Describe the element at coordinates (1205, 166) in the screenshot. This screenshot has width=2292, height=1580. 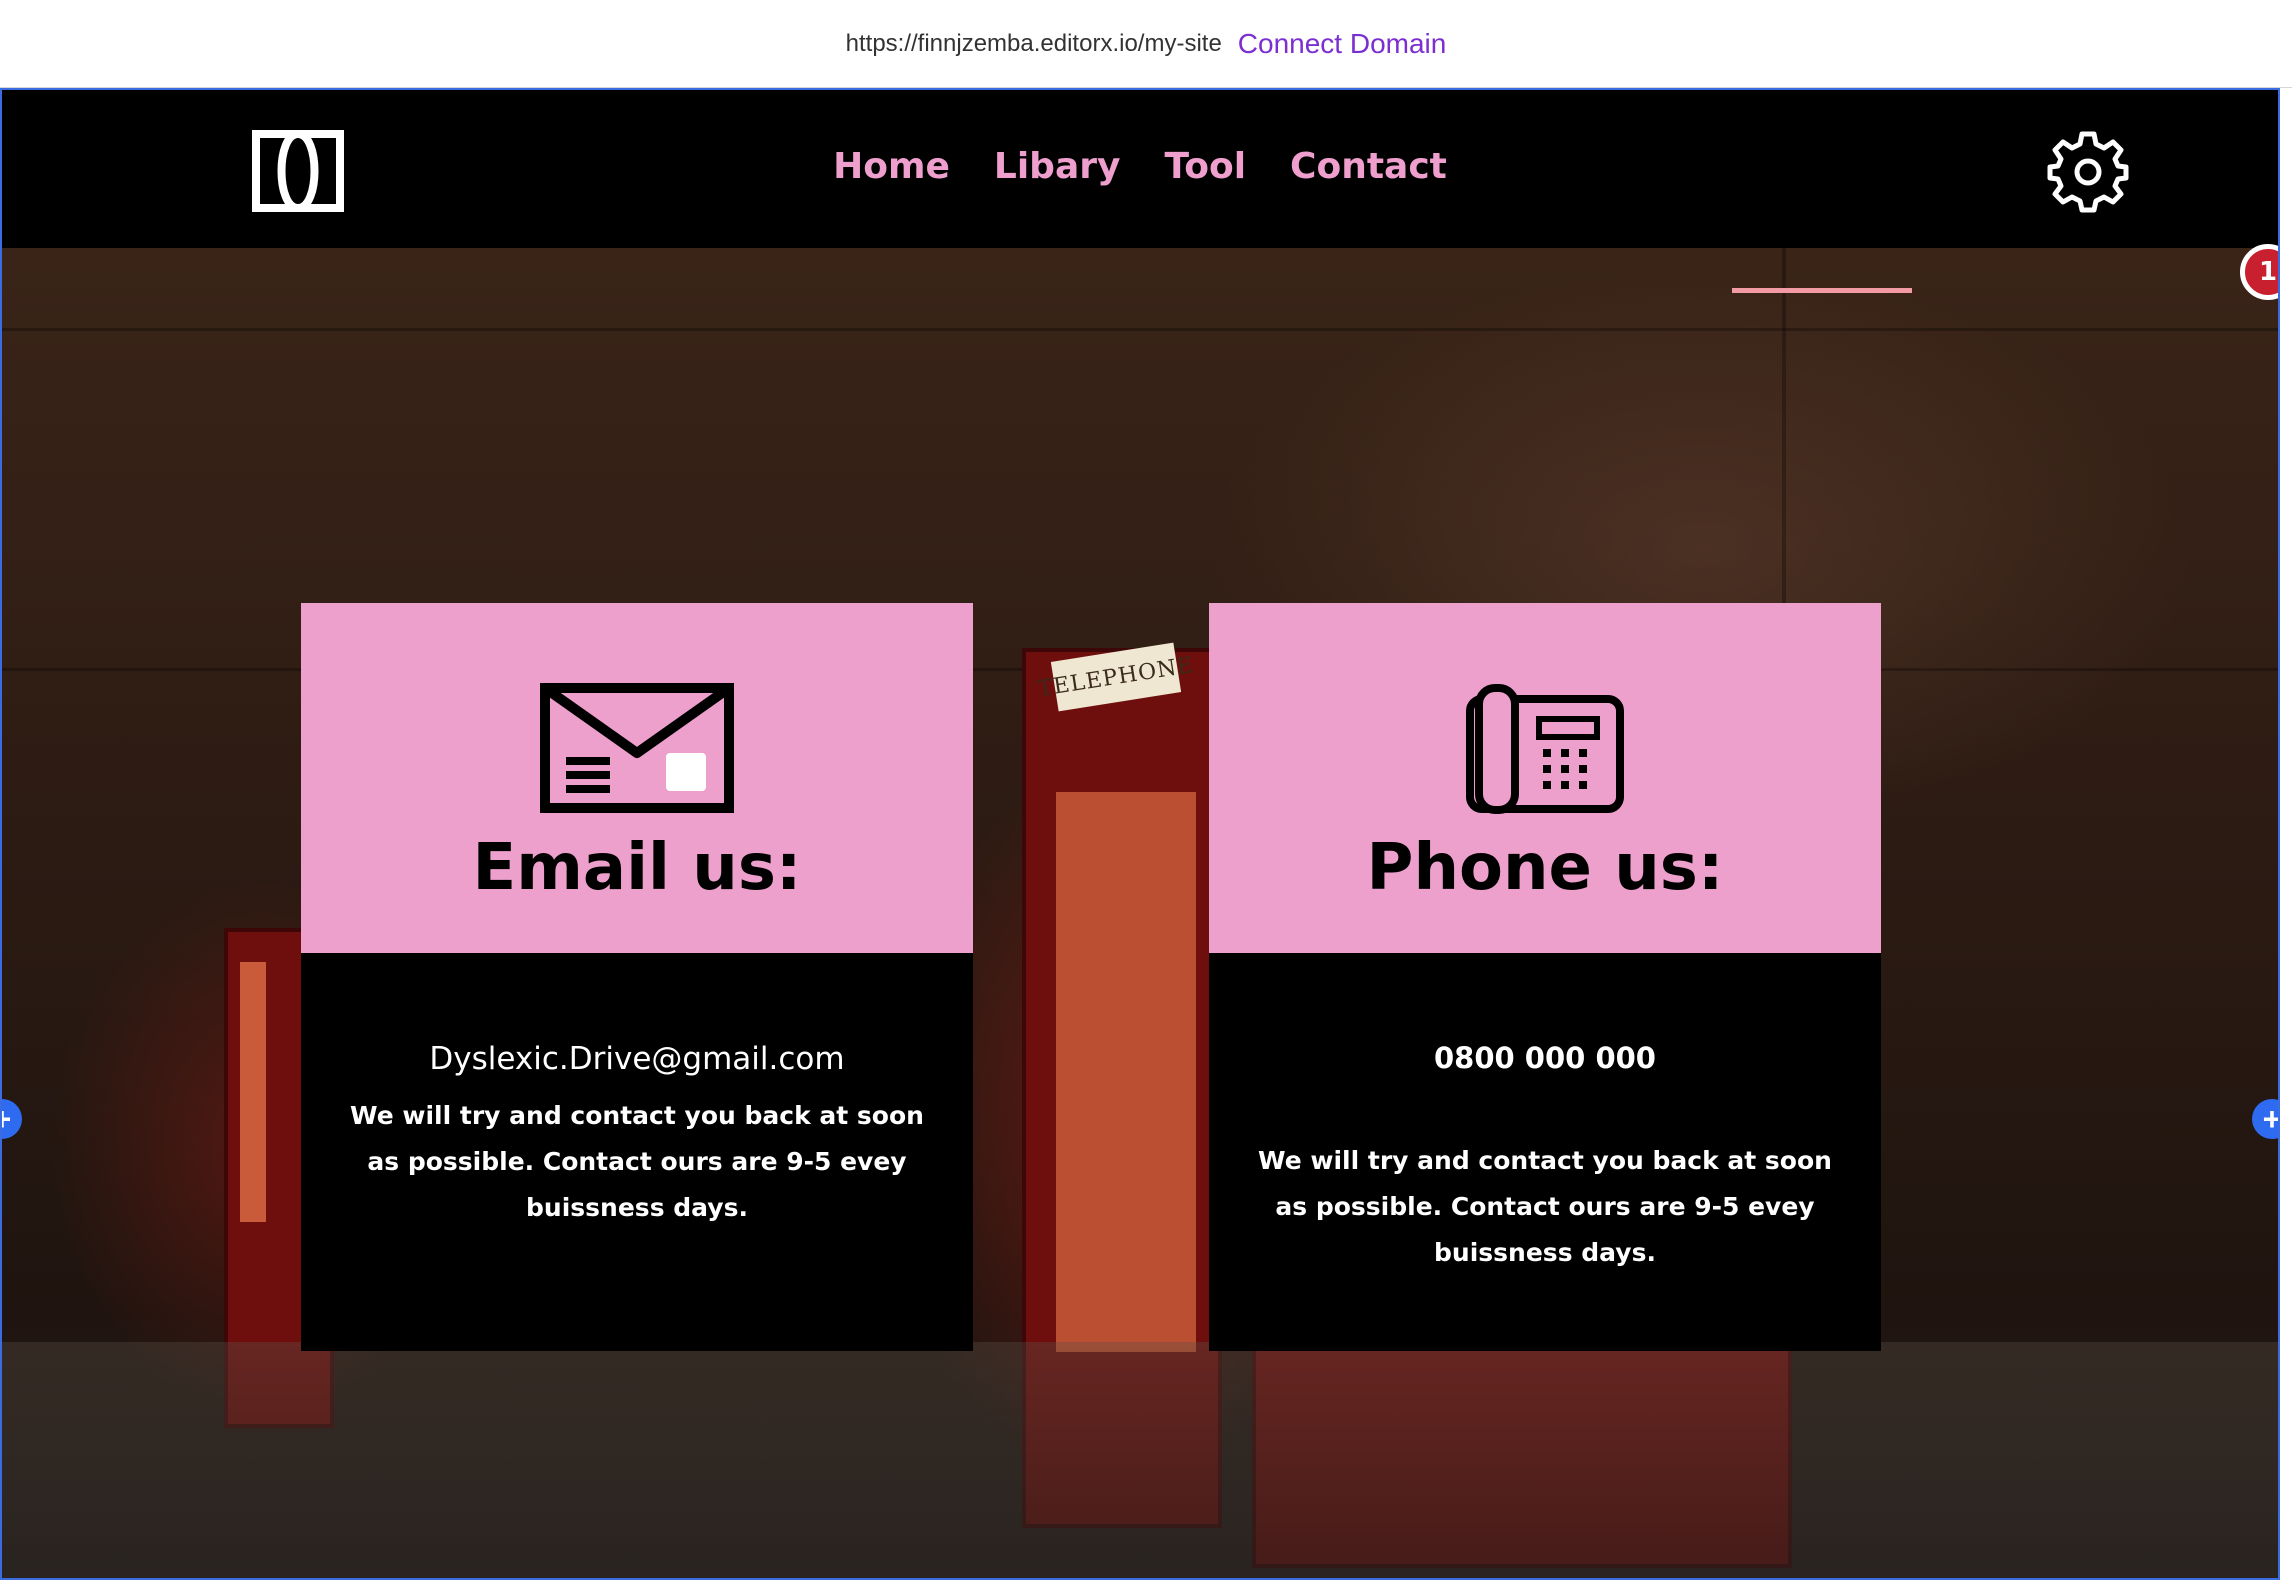
I see `nav-tool: Tool` at that location.